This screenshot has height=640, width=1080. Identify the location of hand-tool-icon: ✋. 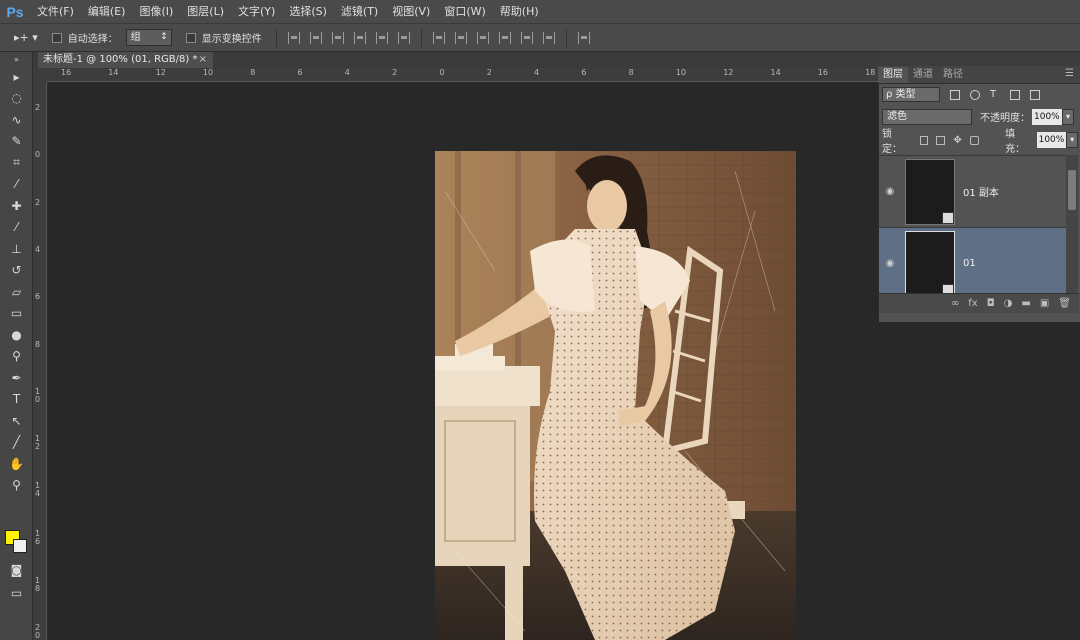
(16, 464).